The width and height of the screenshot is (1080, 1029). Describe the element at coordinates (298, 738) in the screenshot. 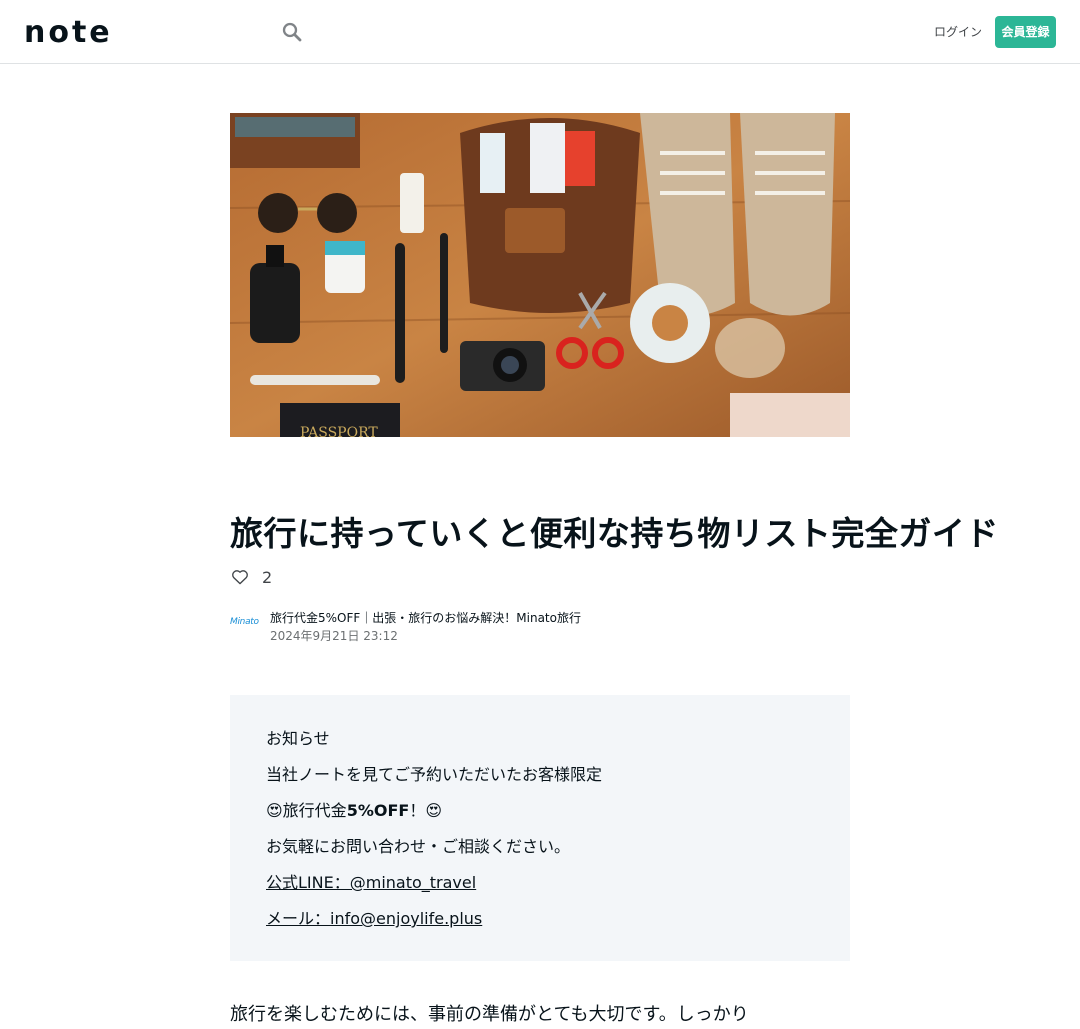

I see `promo-heading: お知らせ` at that location.